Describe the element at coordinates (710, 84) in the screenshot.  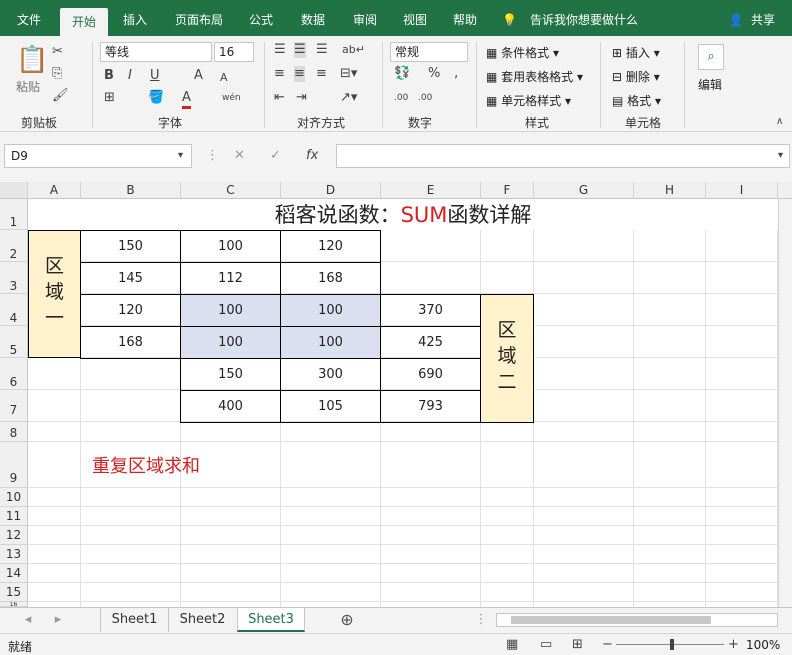
I see `editing-button: 编辑` at that location.